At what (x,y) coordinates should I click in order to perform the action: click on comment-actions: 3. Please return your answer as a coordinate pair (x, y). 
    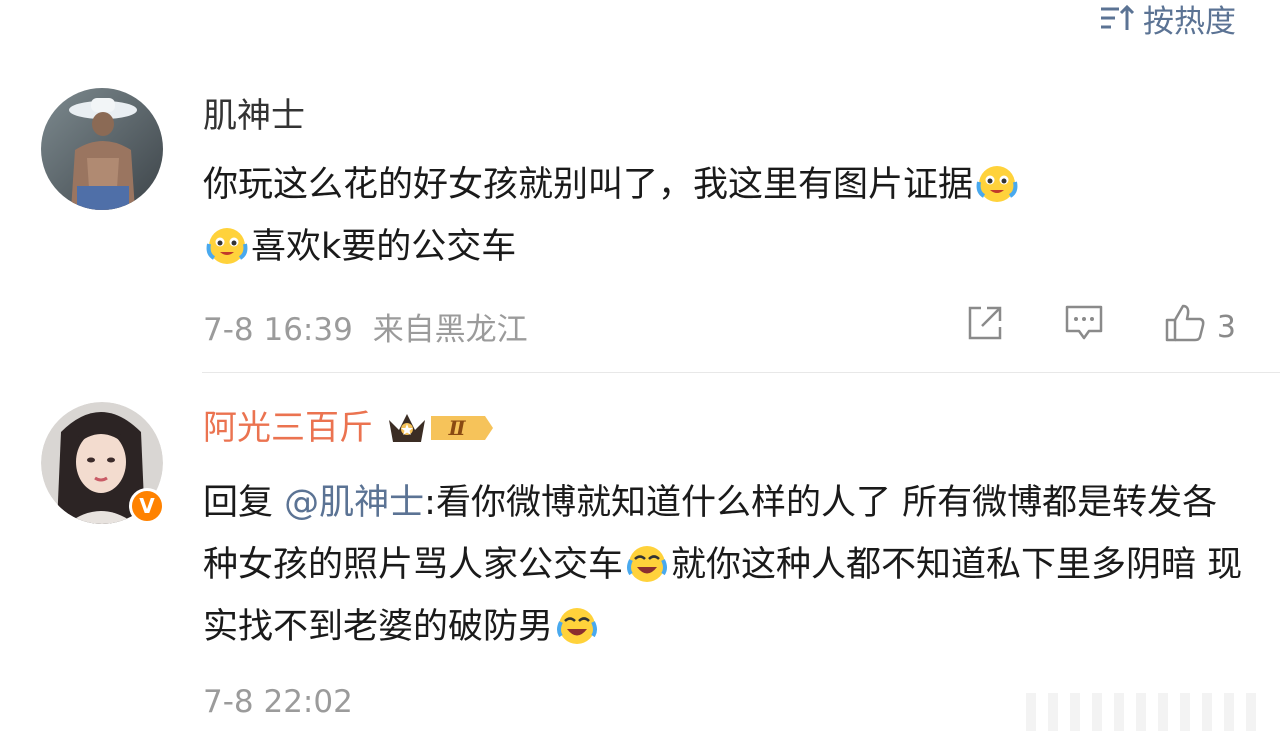
    Looking at the image, I should click on (1100, 327).